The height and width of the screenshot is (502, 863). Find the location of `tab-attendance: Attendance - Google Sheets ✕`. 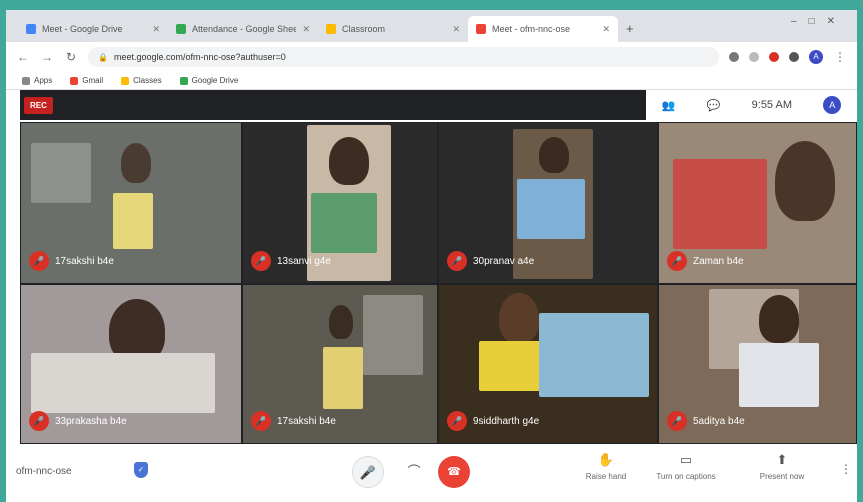

tab-attendance: Attendance - Google Sheets ✕ is located at coordinates (243, 29).